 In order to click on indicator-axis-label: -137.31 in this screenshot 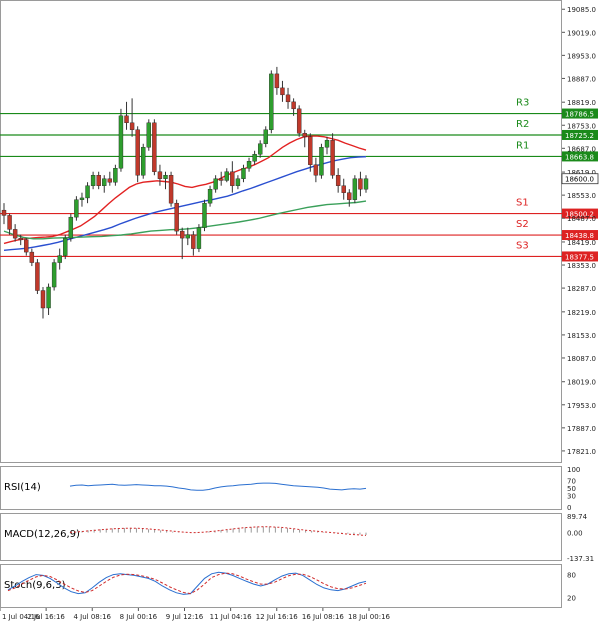, I will do `click(580, 559)`.